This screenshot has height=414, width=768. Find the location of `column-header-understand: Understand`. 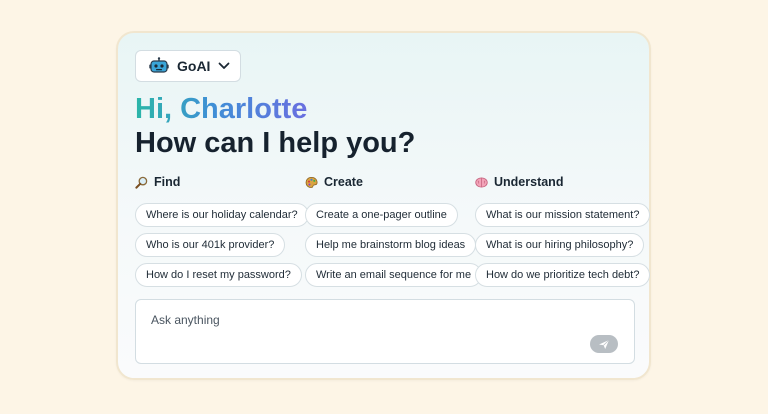

column-header-understand: Understand is located at coordinates (562, 182).